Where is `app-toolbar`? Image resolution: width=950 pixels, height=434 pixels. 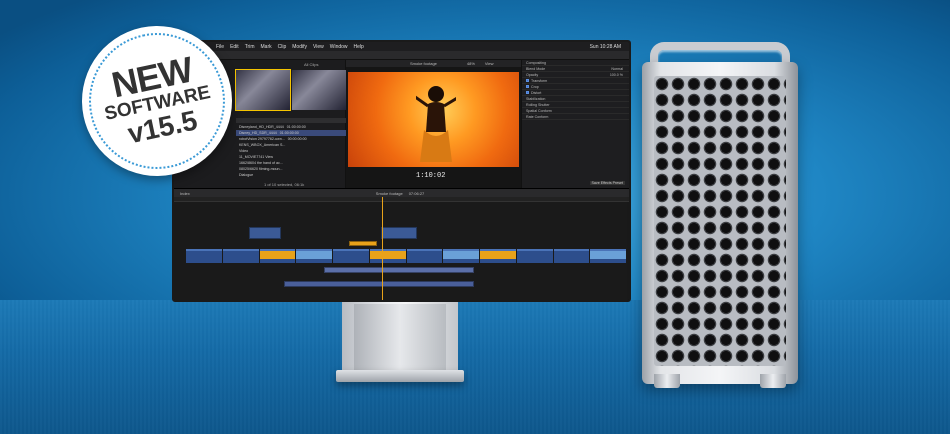
app-toolbar is located at coordinates (401, 55).